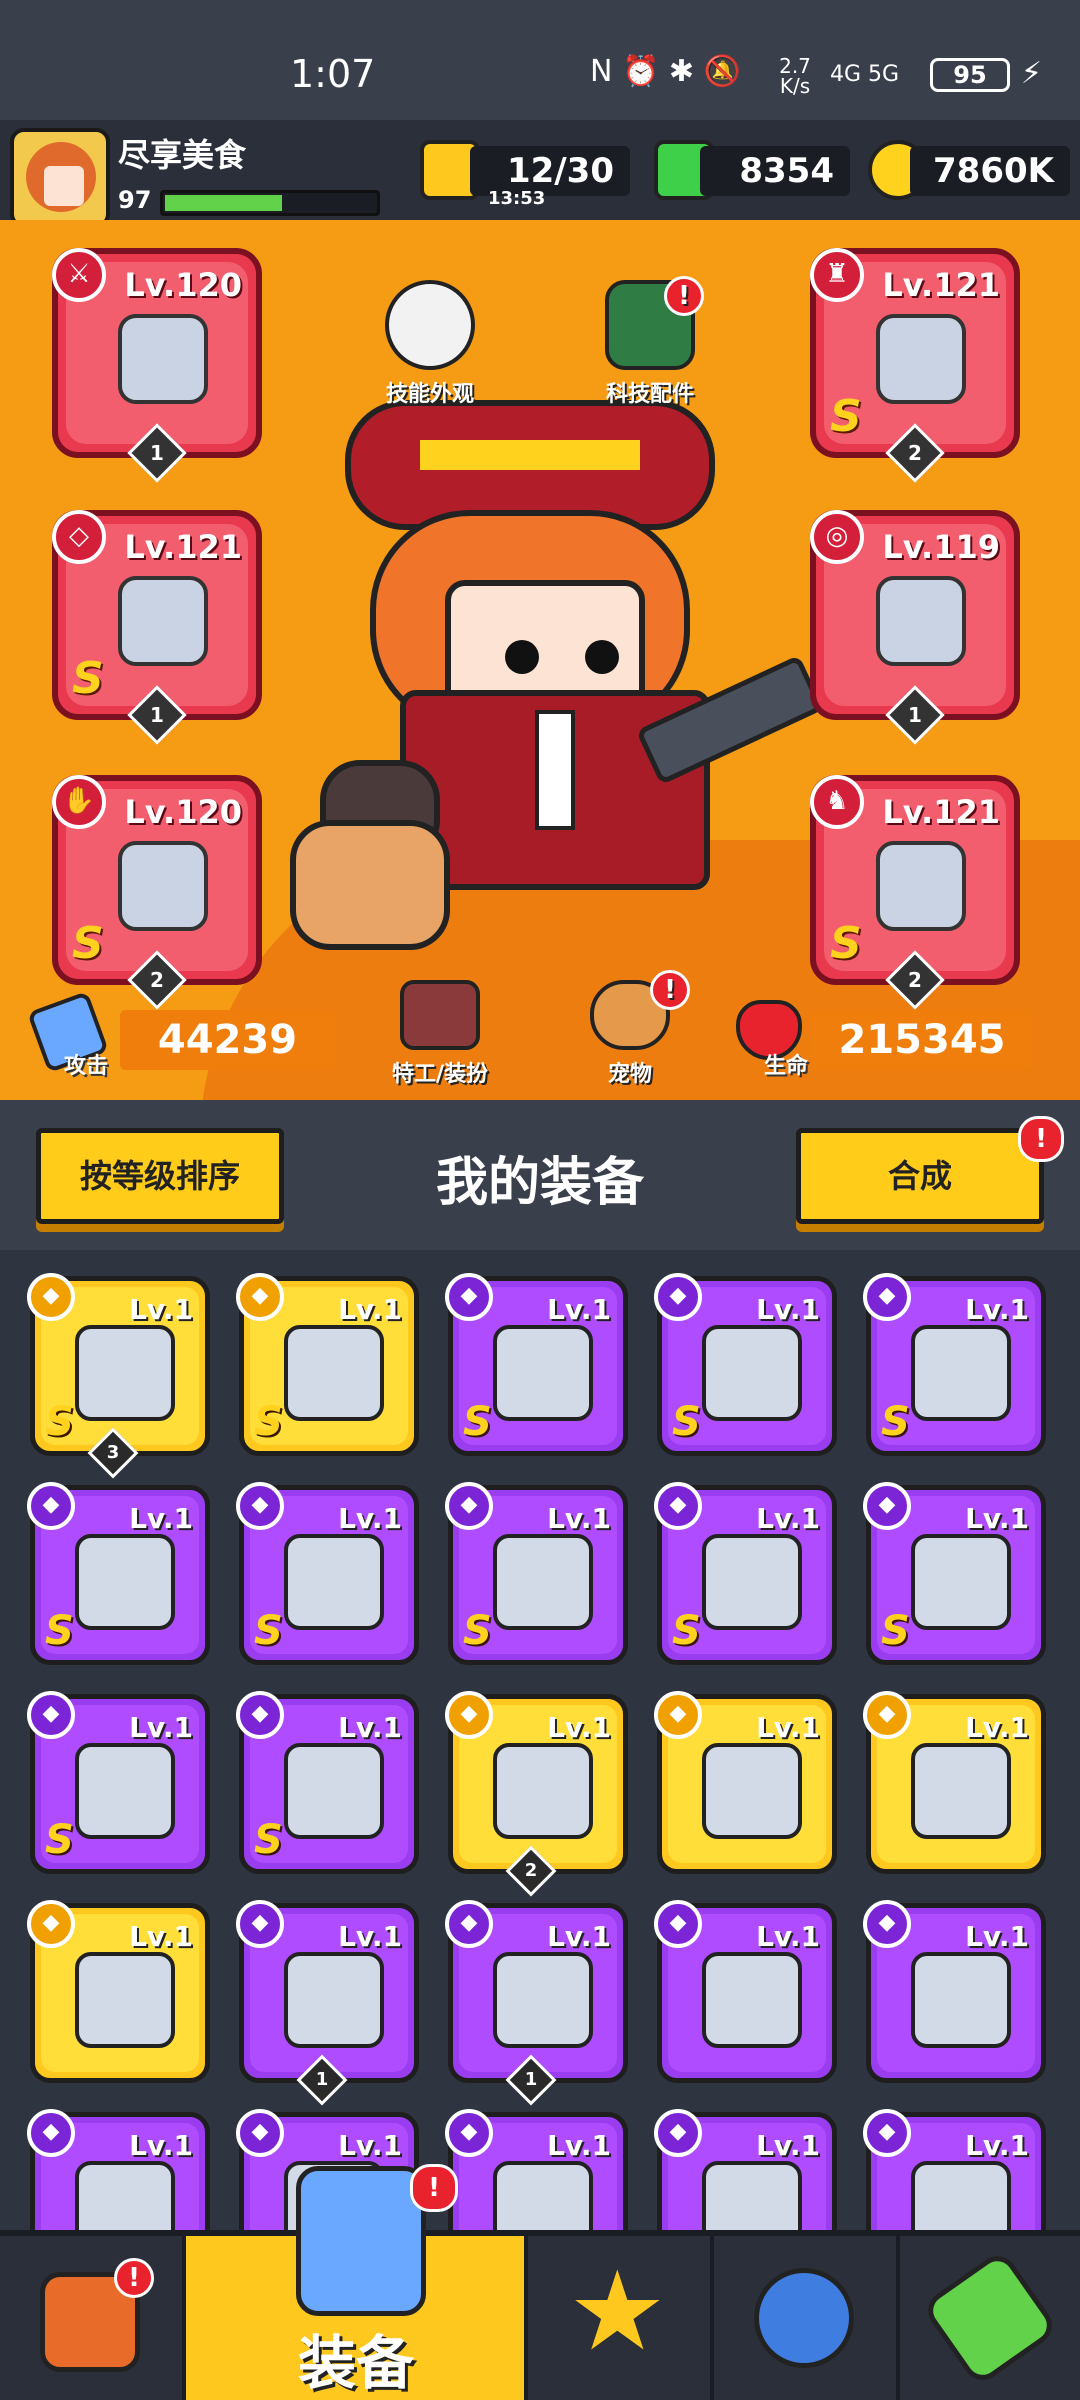  Describe the element at coordinates (795, 76) in the screenshot. I see `network-speed: 2.7 K/s` at that location.